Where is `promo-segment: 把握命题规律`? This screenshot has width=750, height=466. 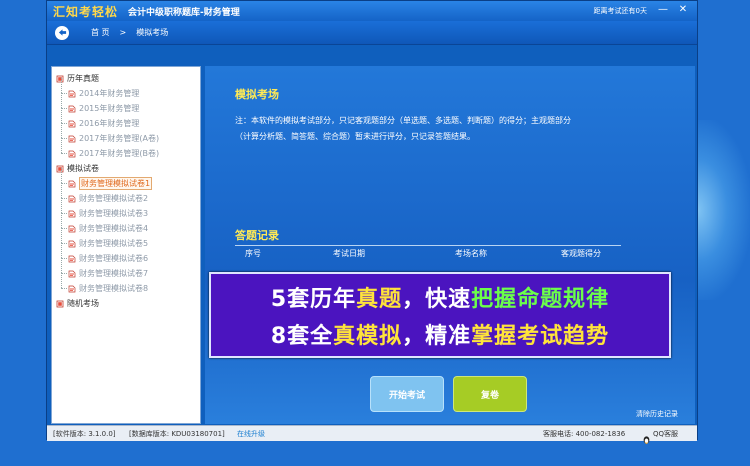 promo-segment: 把握命题规律 is located at coordinates (540, 299).